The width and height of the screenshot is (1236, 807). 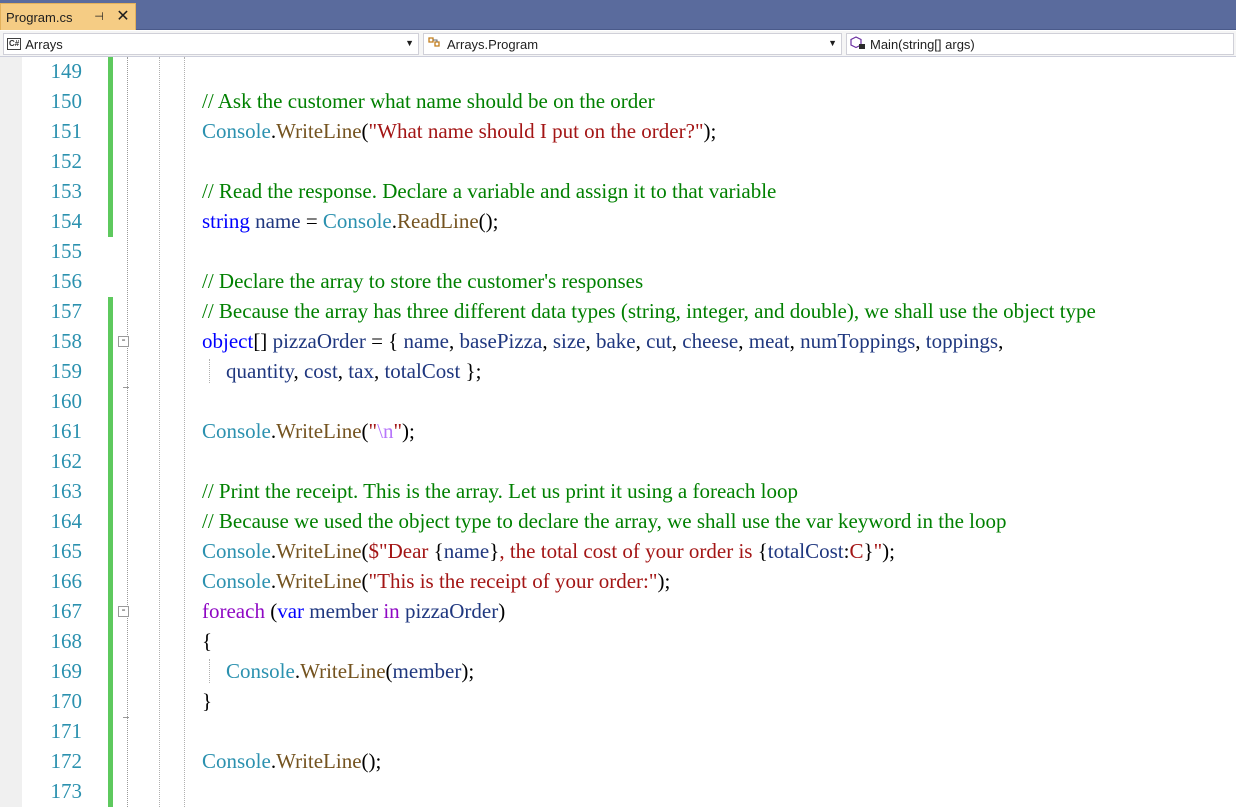 I want to click on code-token: meat, so click(x=769, y=341).